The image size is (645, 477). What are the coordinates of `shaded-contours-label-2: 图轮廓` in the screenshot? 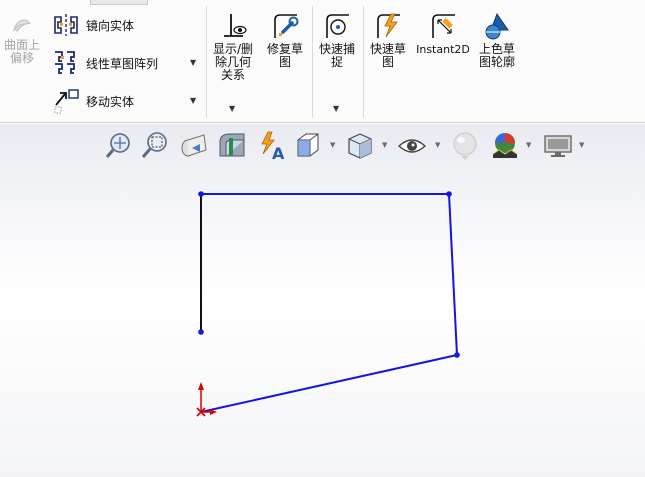 It's located at (496, 62).